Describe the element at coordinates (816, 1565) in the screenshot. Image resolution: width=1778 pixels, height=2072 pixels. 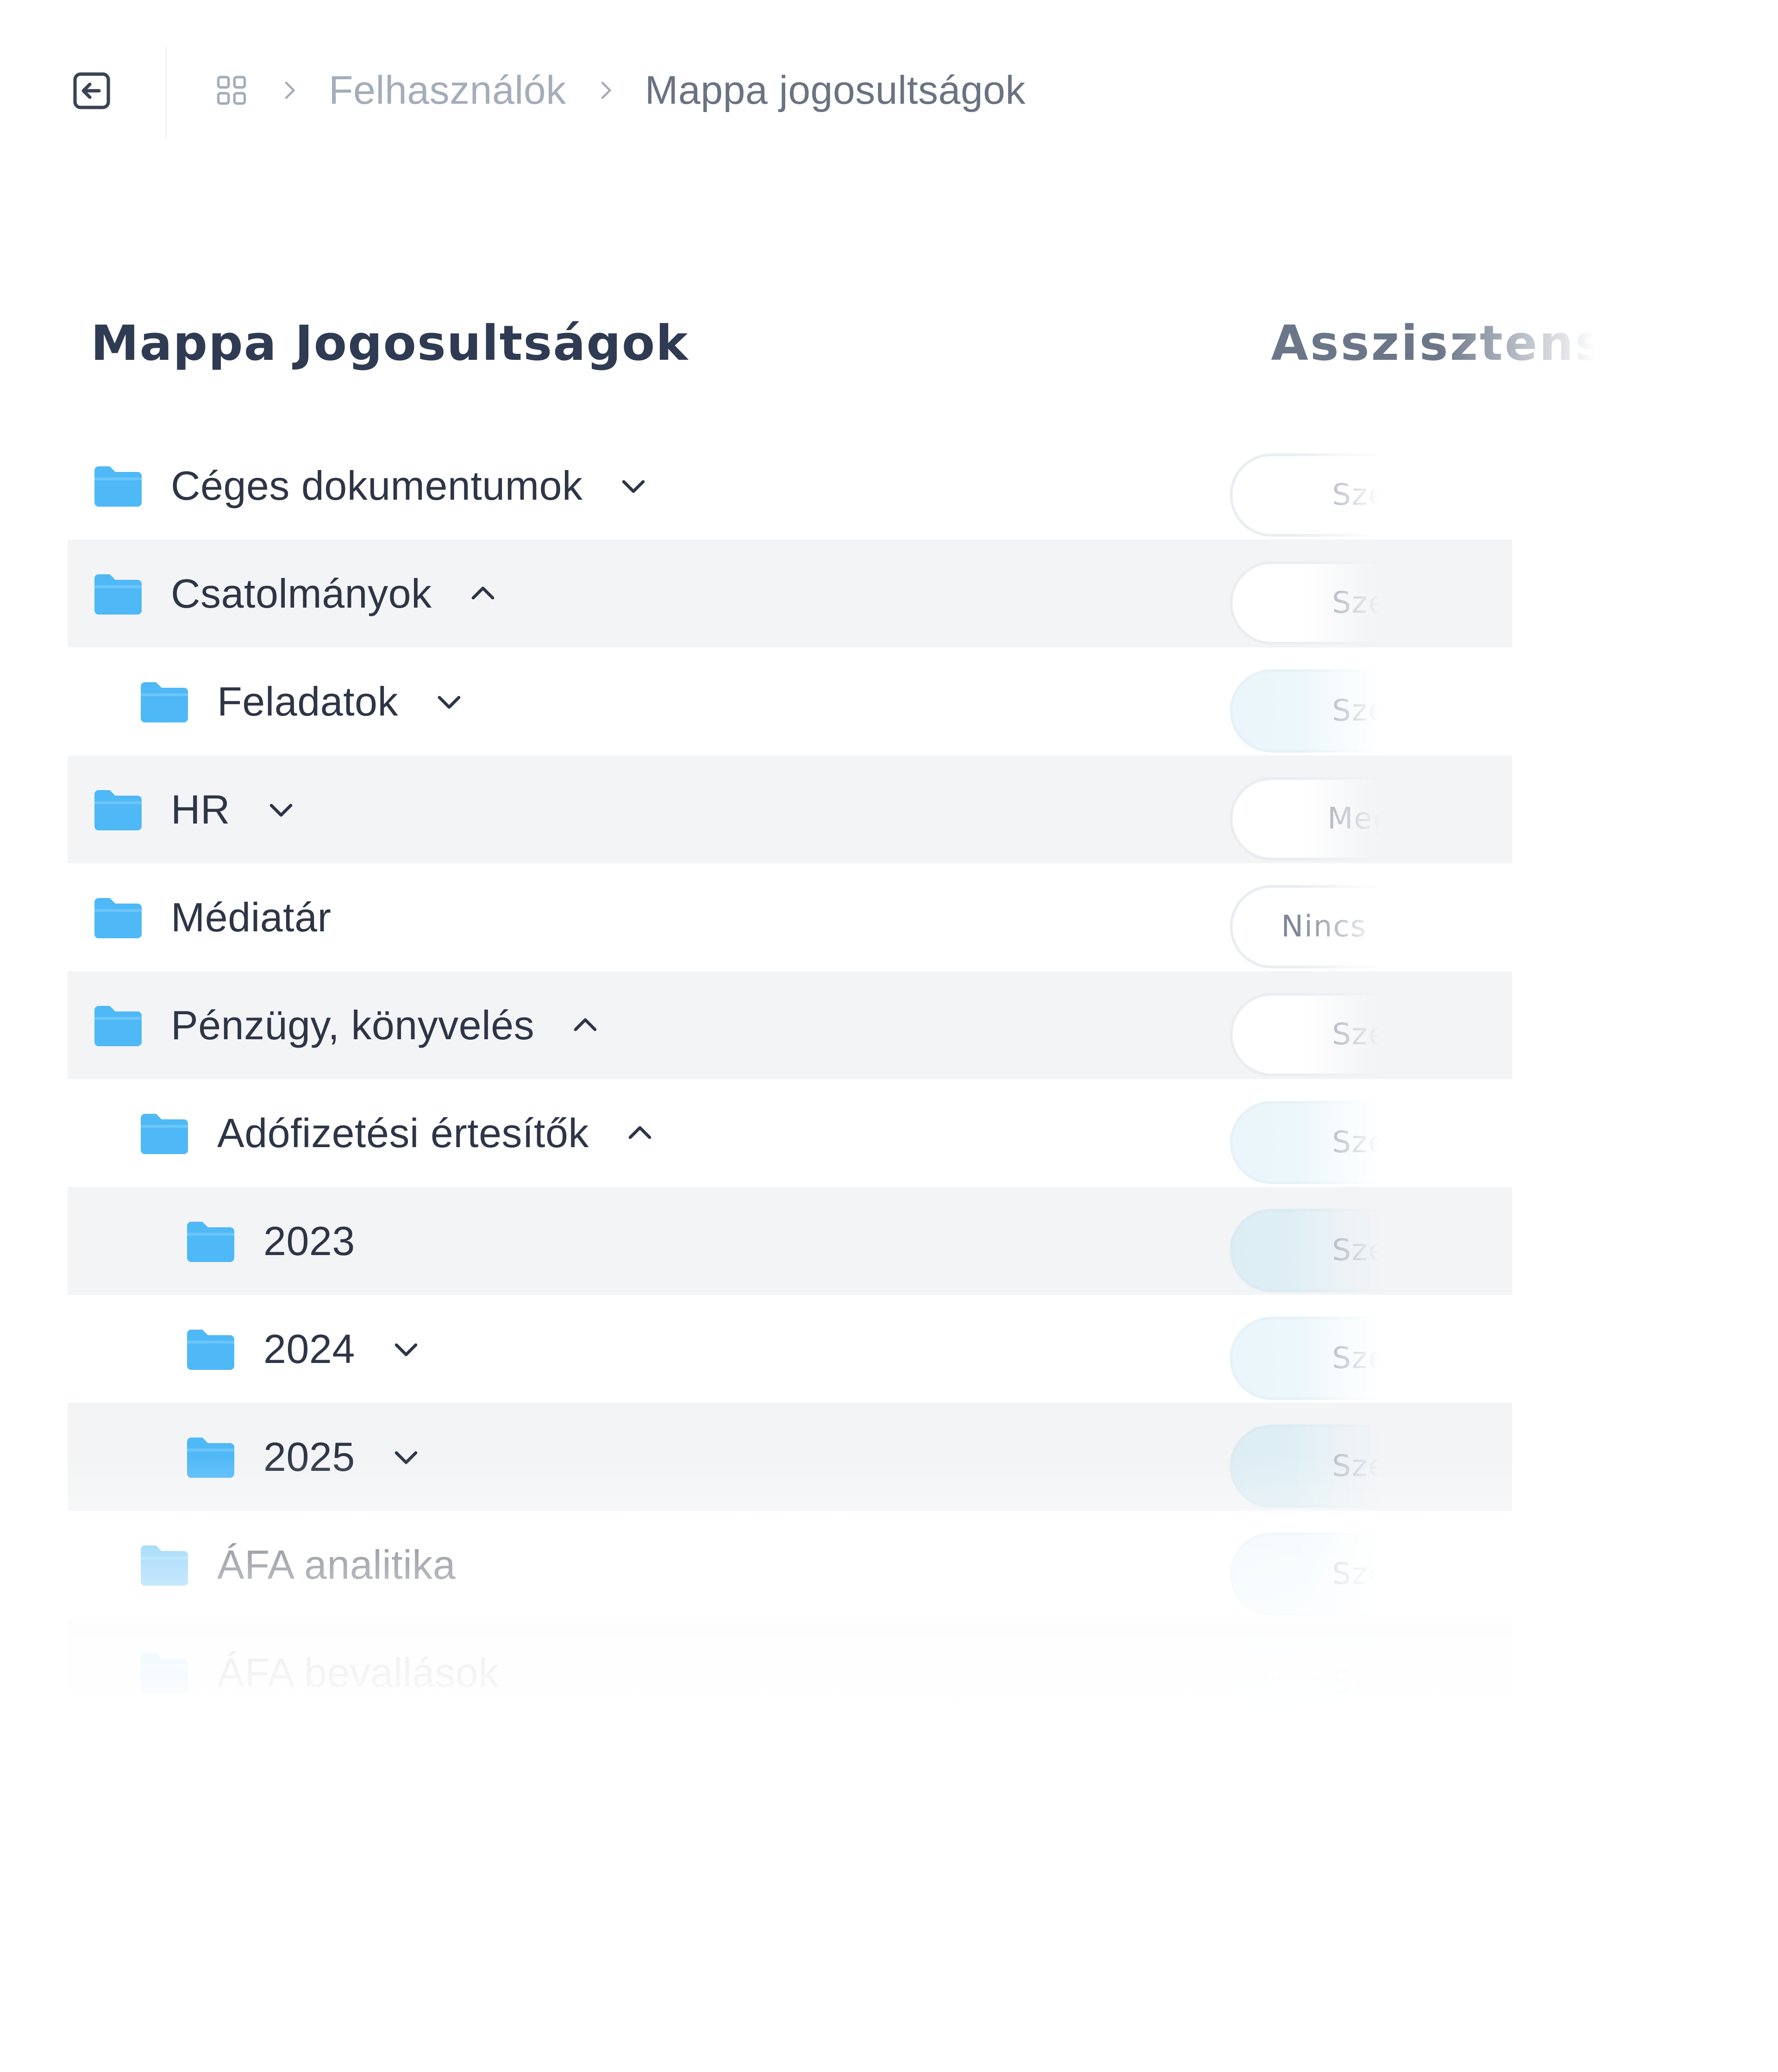
I see `folder-row: ÁFA analitika Szerkesztés` at that location.